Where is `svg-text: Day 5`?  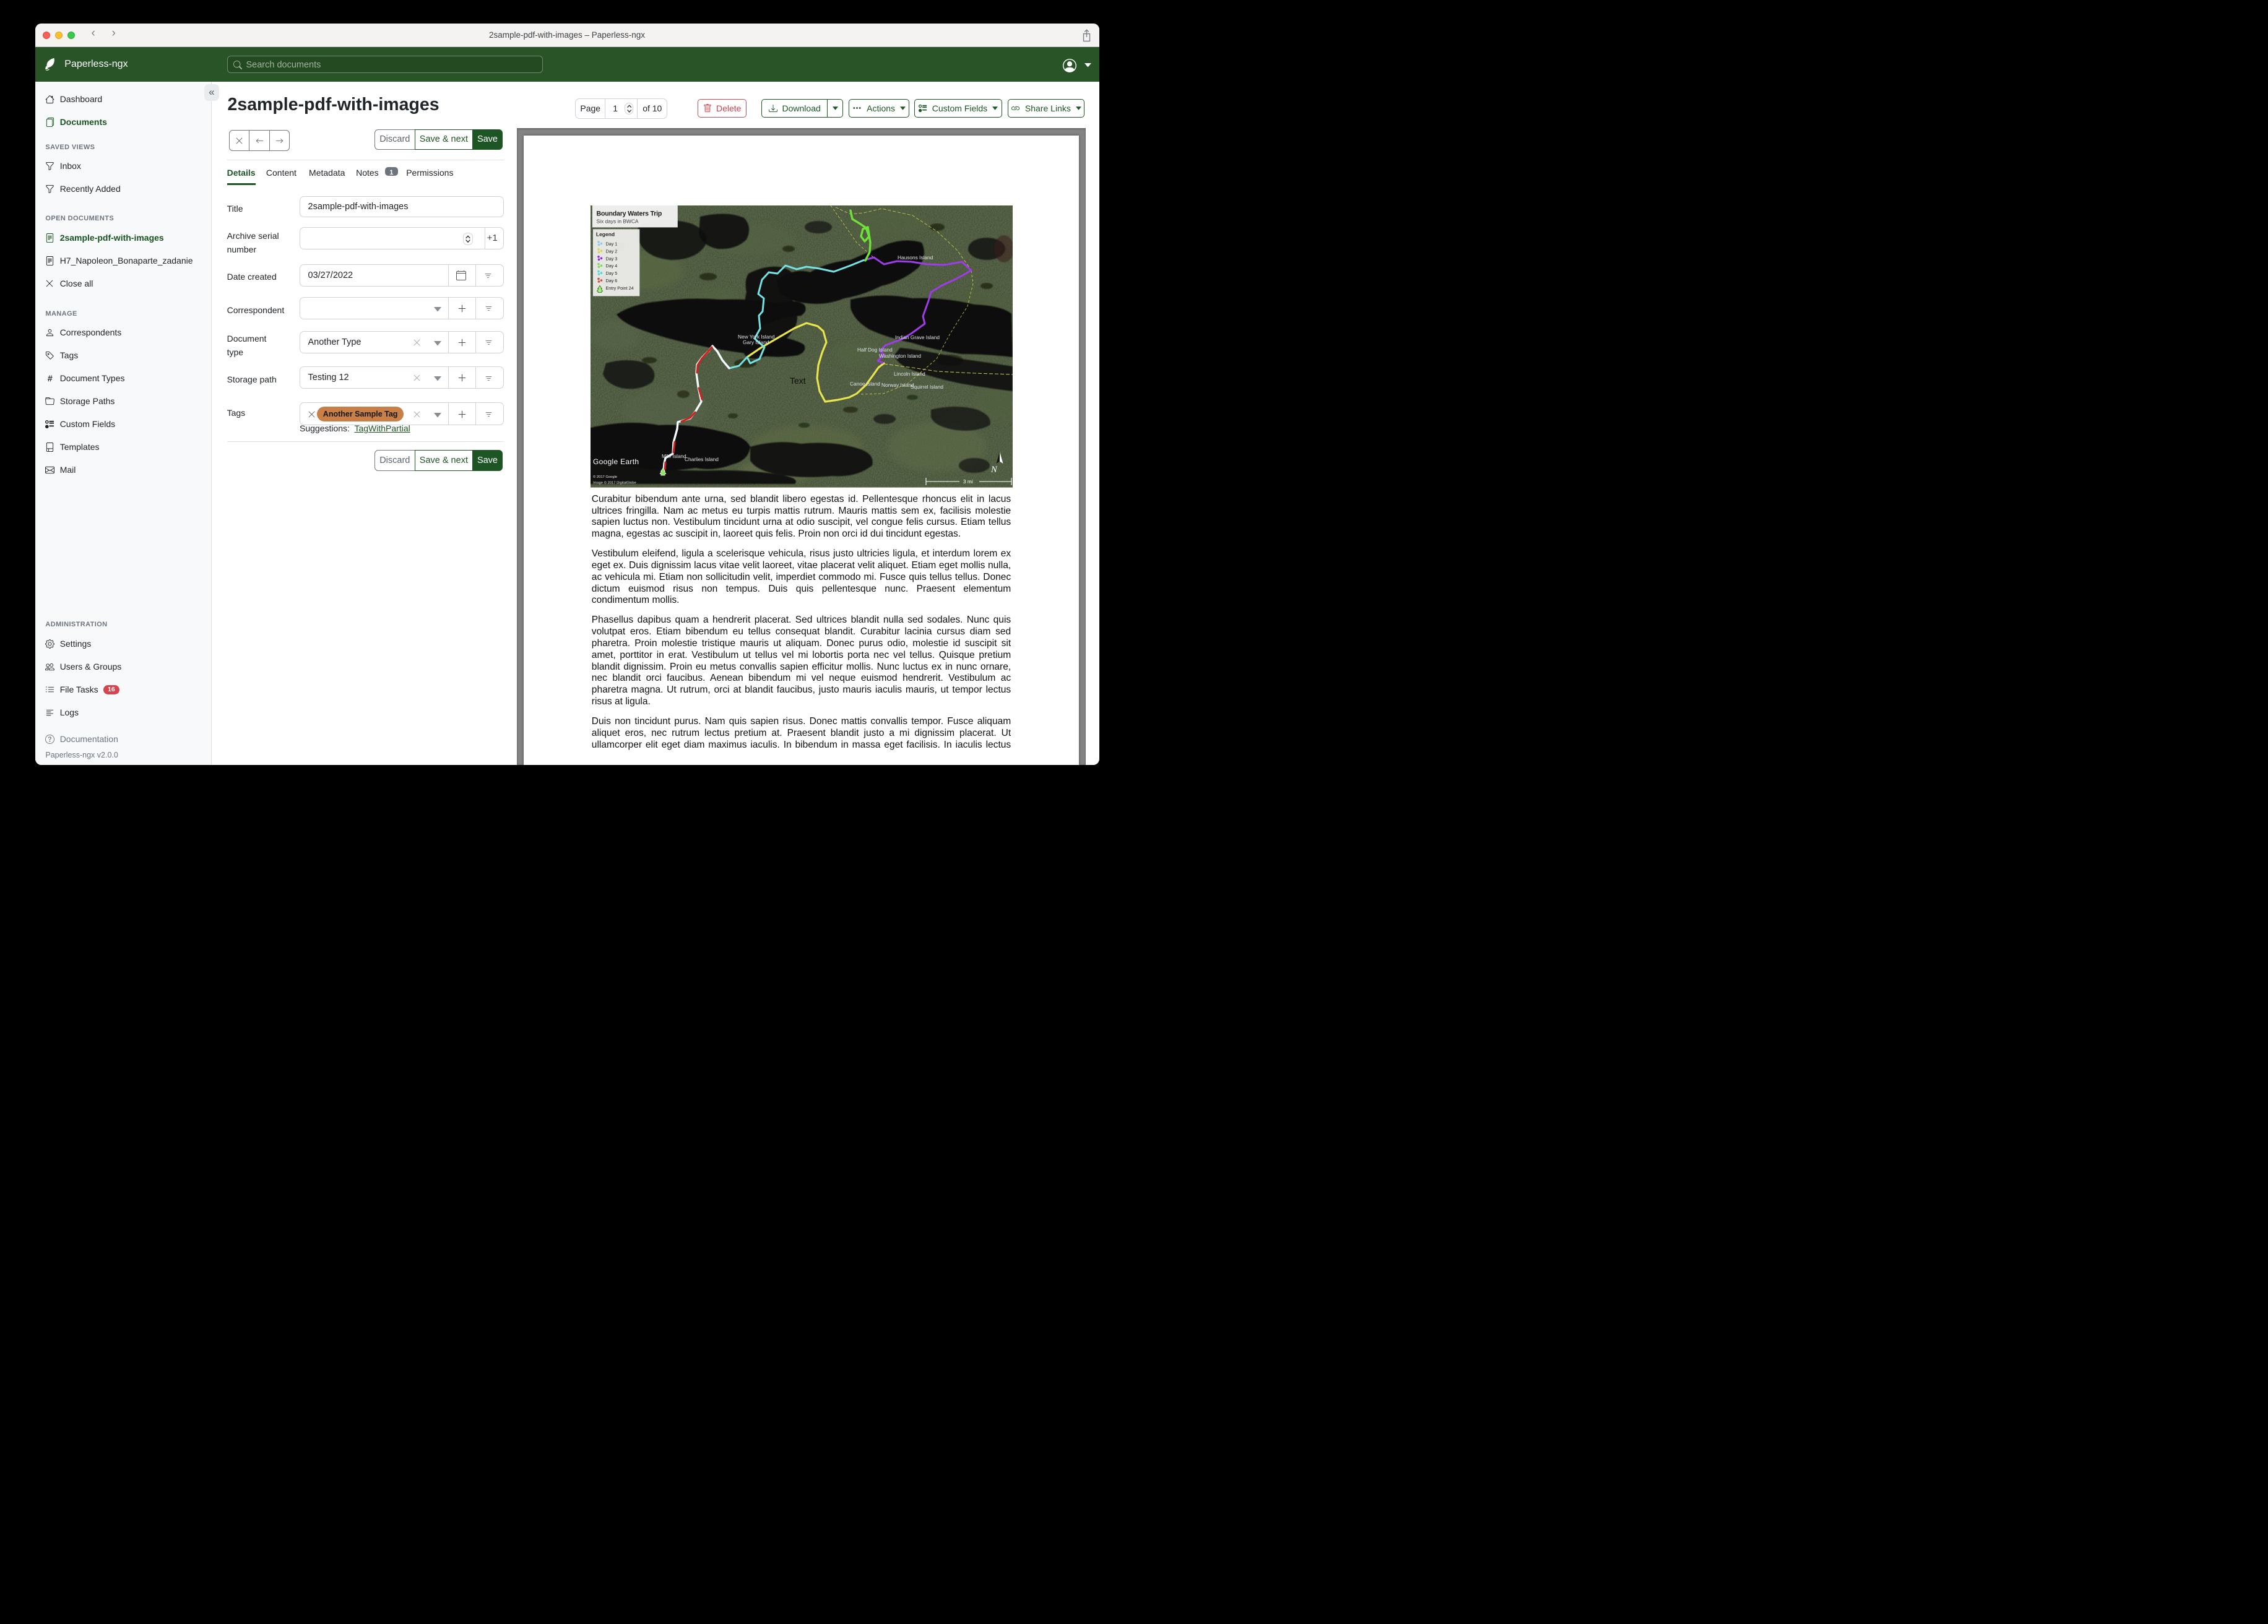 svg-text: Day 5 is located at coordinates (612, 273).